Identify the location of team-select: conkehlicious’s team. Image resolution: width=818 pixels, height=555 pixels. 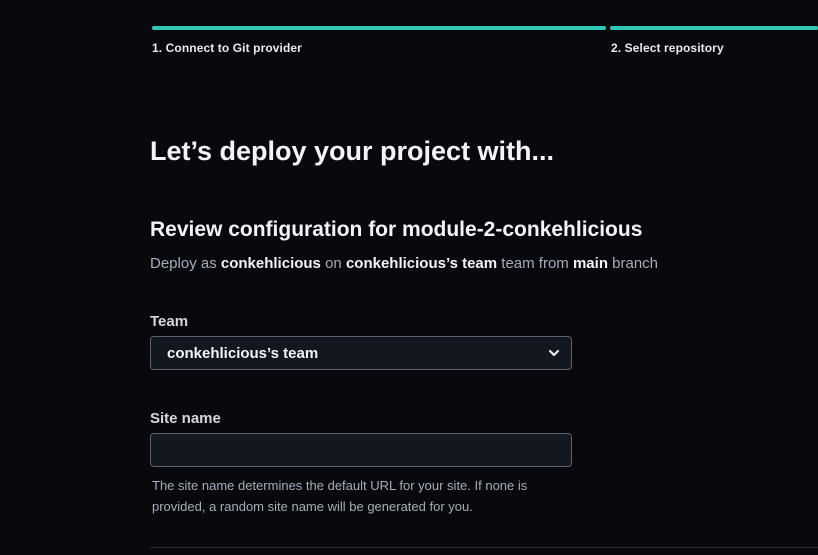
(361, 353).